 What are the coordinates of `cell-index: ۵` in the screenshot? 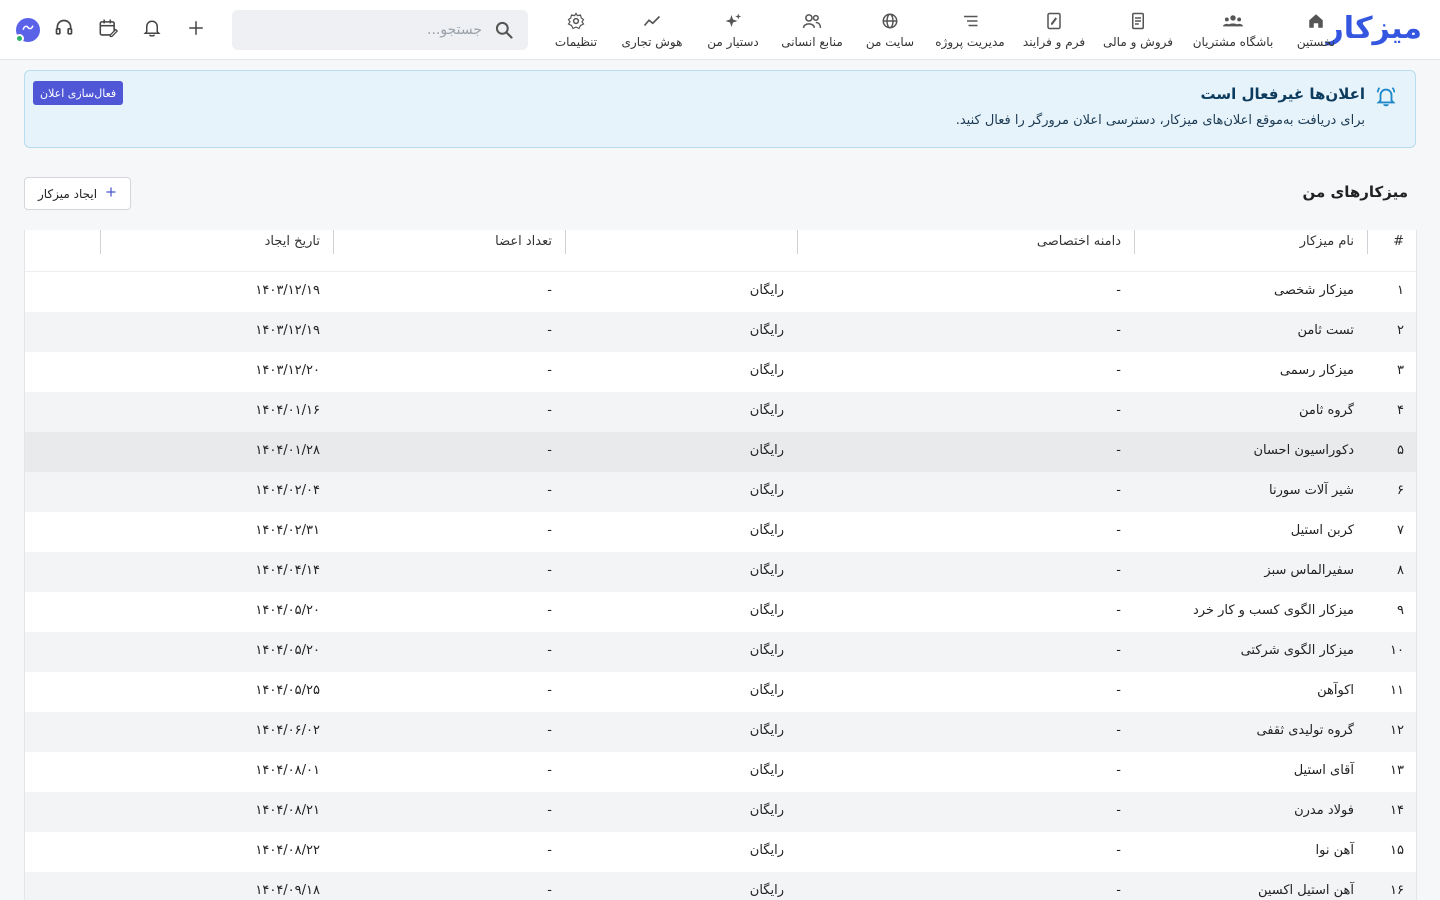 It's located at (1400, 450).